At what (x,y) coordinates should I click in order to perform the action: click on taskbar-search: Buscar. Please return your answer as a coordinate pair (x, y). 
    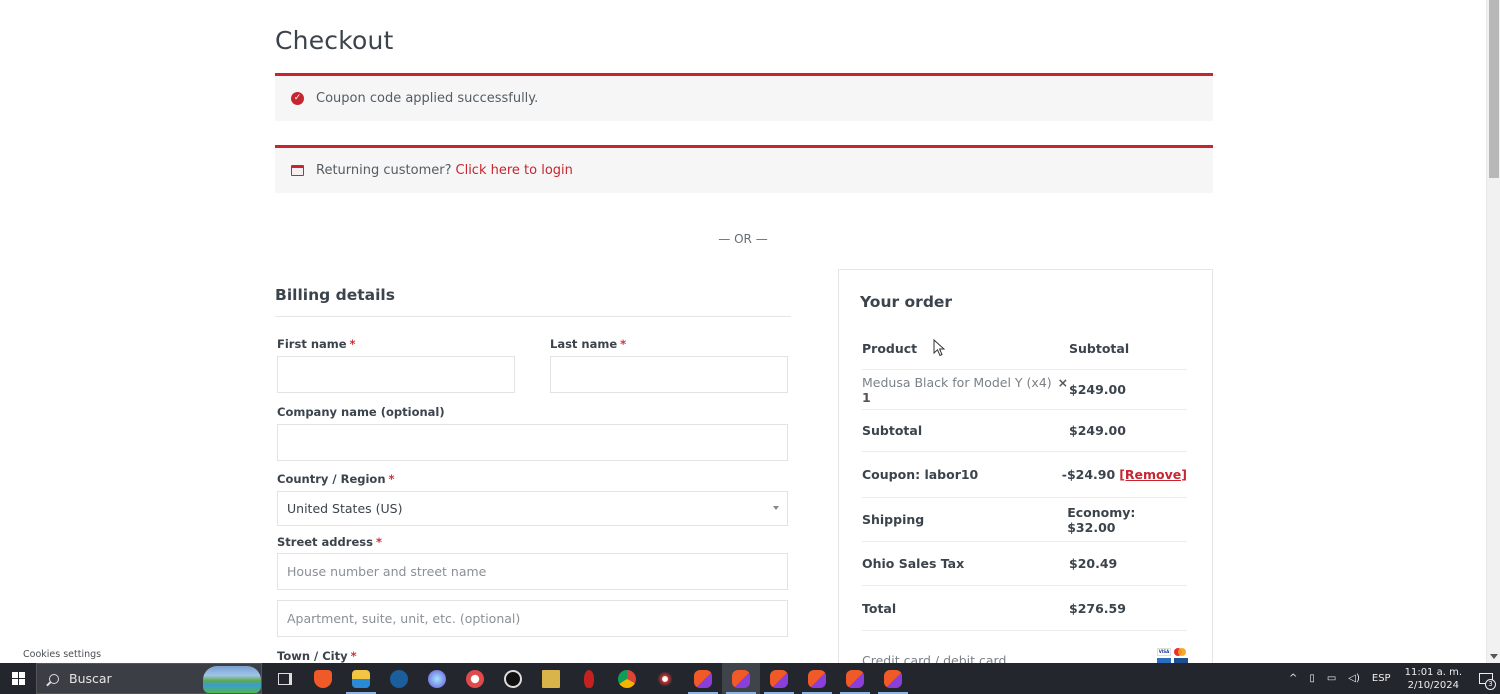
    Looking at the image, I should click on (149, 678).